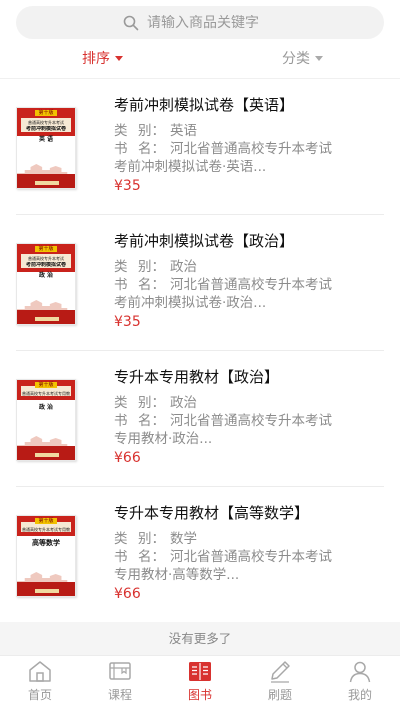  Describe the element at coordinates (280, 683) in the screenshot. I see `tab-practice: 刷题` at that location.